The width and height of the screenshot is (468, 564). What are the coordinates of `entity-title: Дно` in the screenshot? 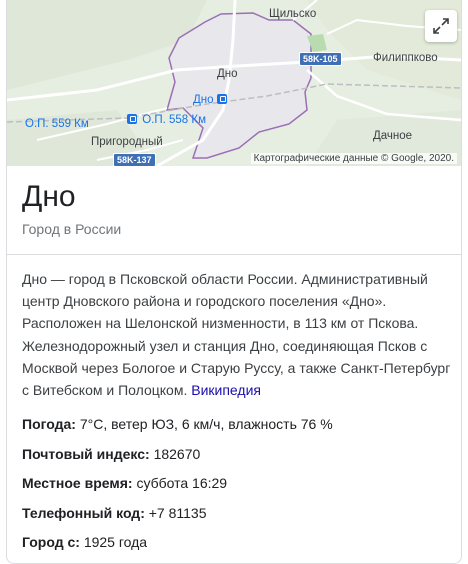 It's located at (49, 196).